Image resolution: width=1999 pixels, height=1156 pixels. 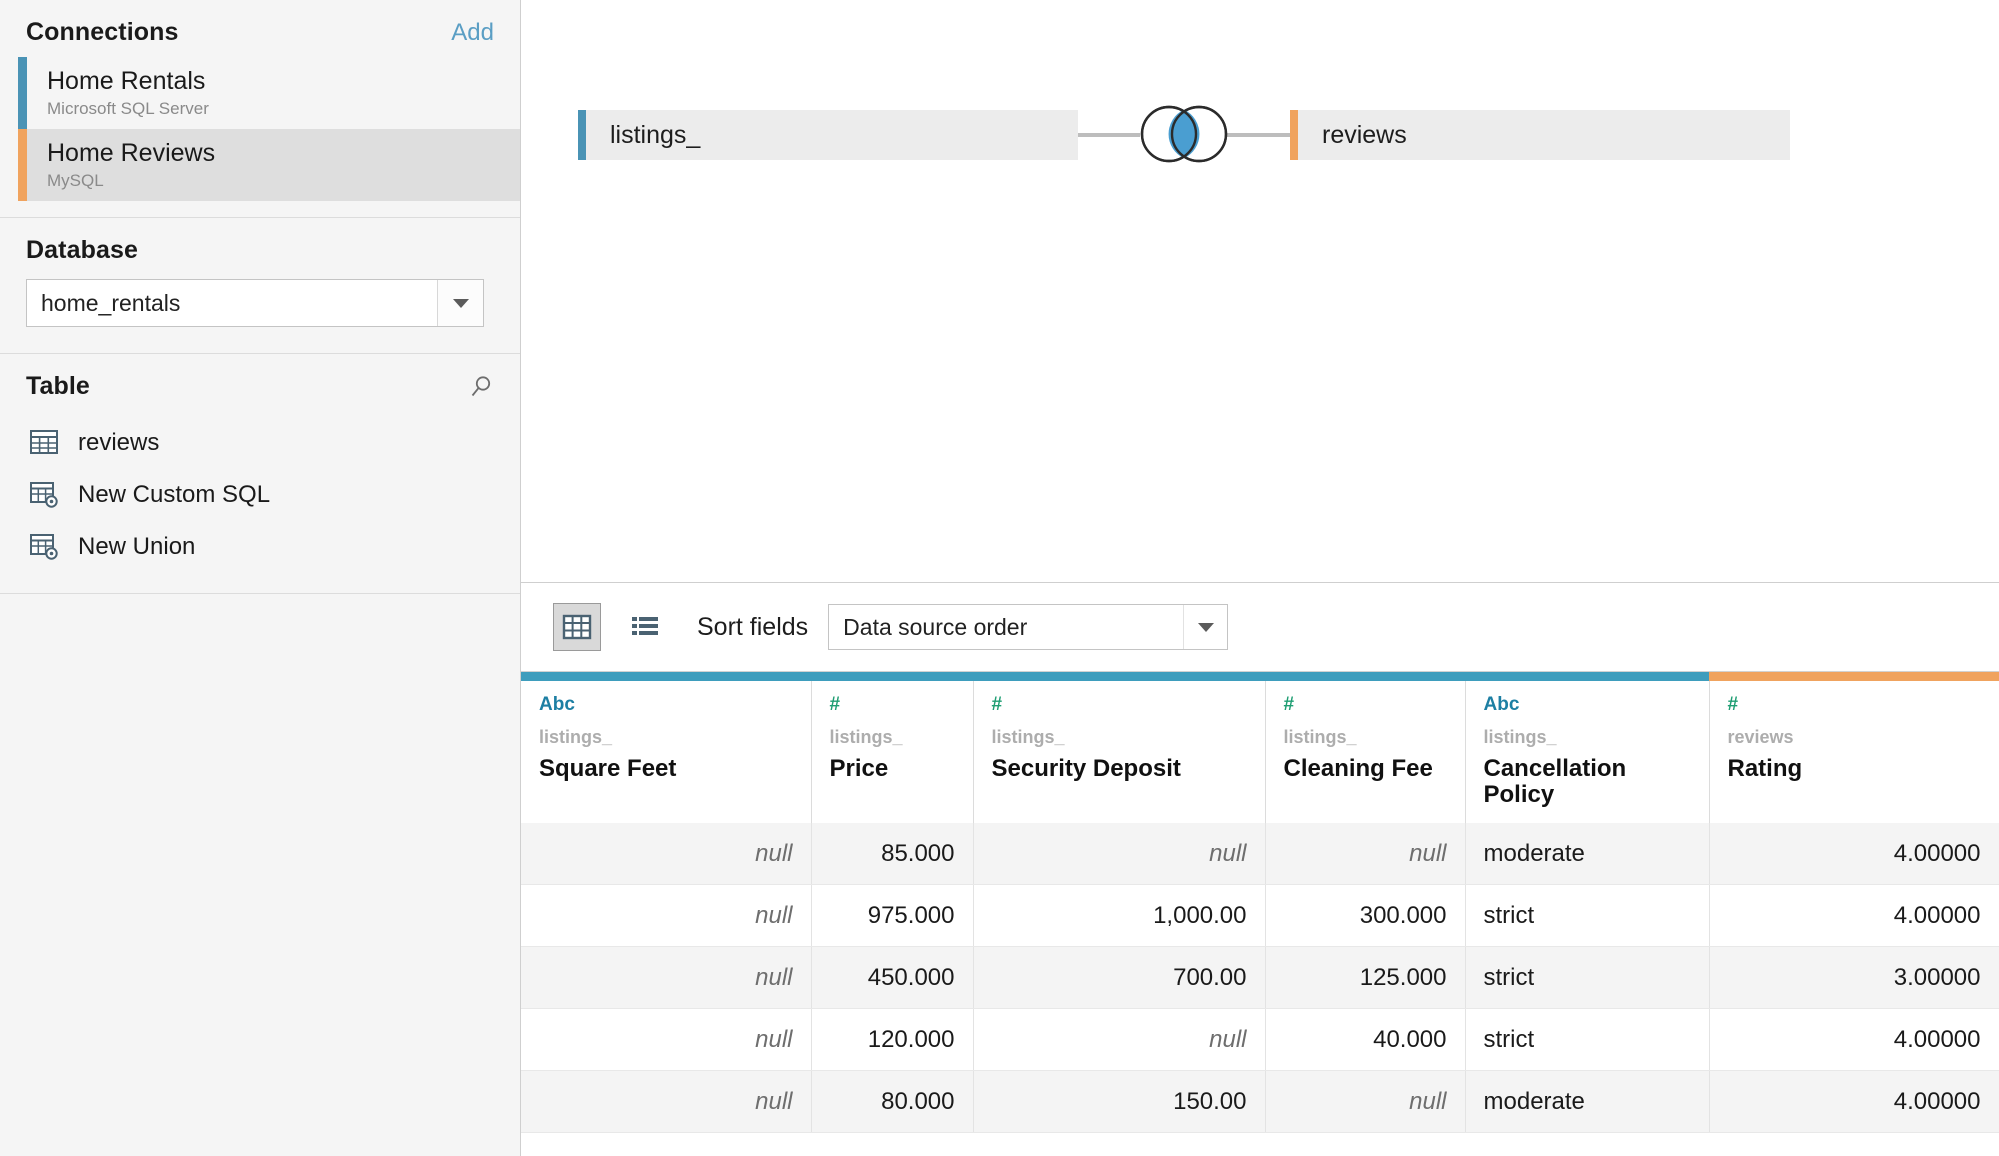 What do you see at coordinates (1358, 768) in the screenshot?
I see `column-name: Cleaning Fee` at bounding box center [1358, 768].